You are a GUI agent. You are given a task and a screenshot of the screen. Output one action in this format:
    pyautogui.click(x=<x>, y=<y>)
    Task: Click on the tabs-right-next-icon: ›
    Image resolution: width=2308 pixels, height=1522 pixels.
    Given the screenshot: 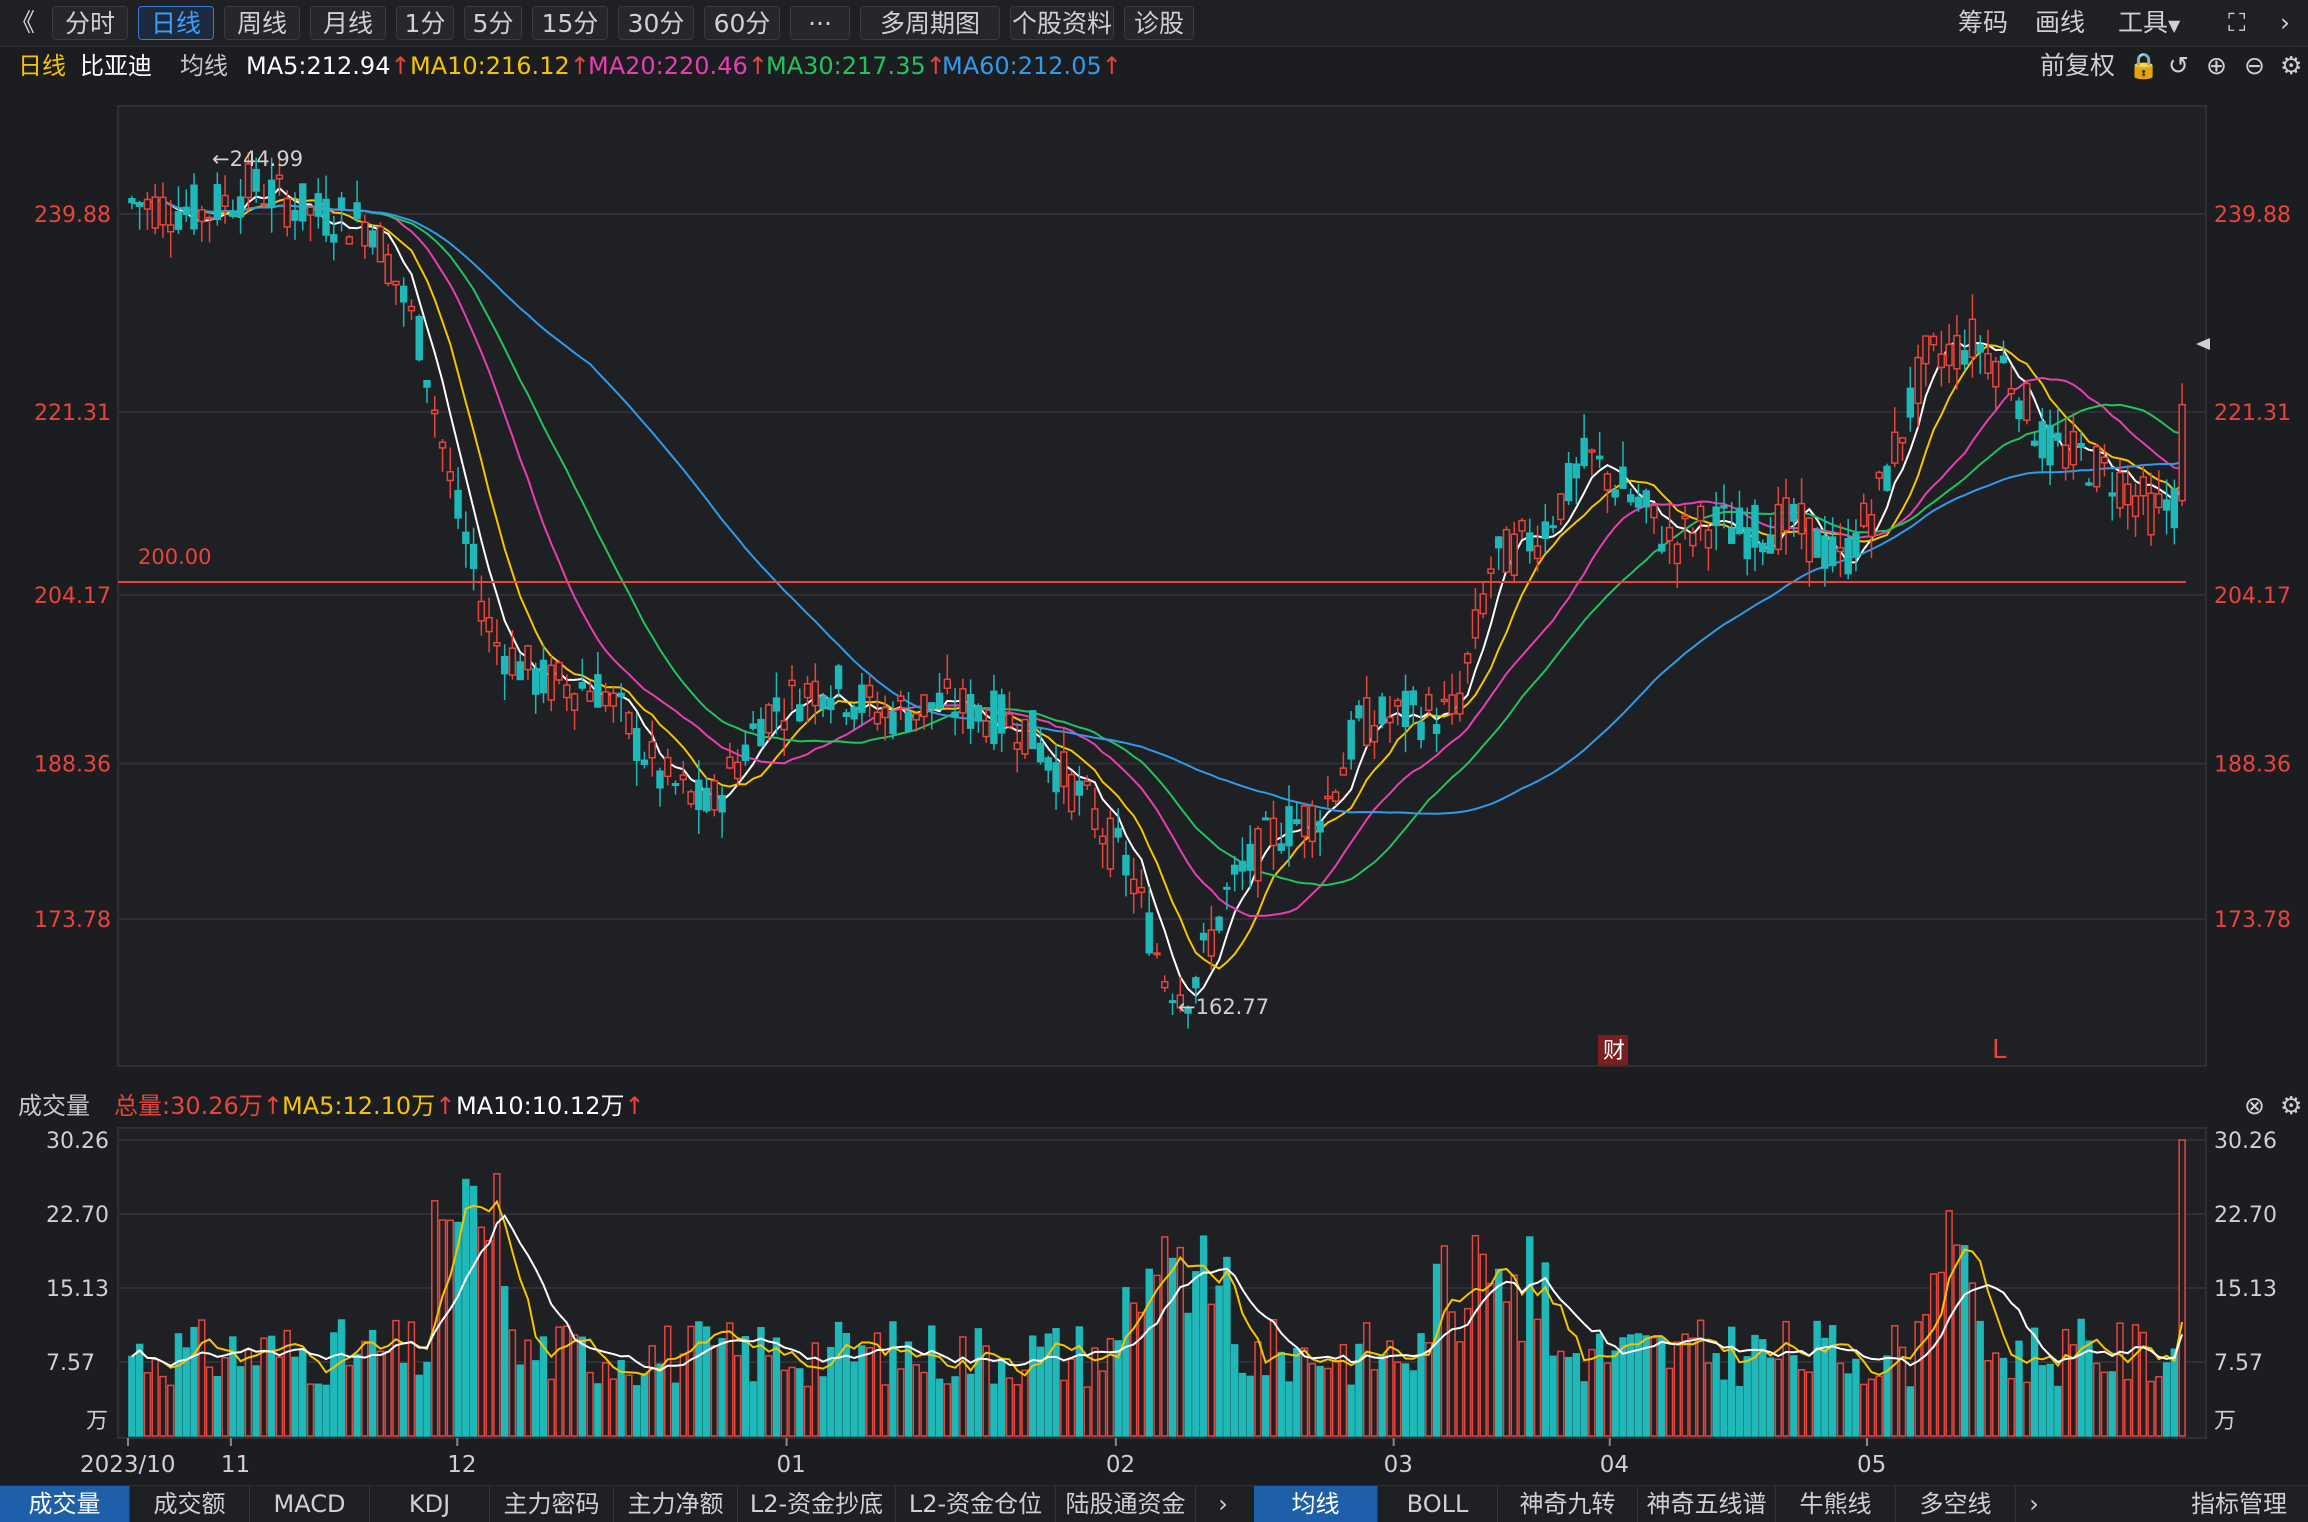 What is the action you would take?
    pyautogui.click(x=2034, y=1504)
    